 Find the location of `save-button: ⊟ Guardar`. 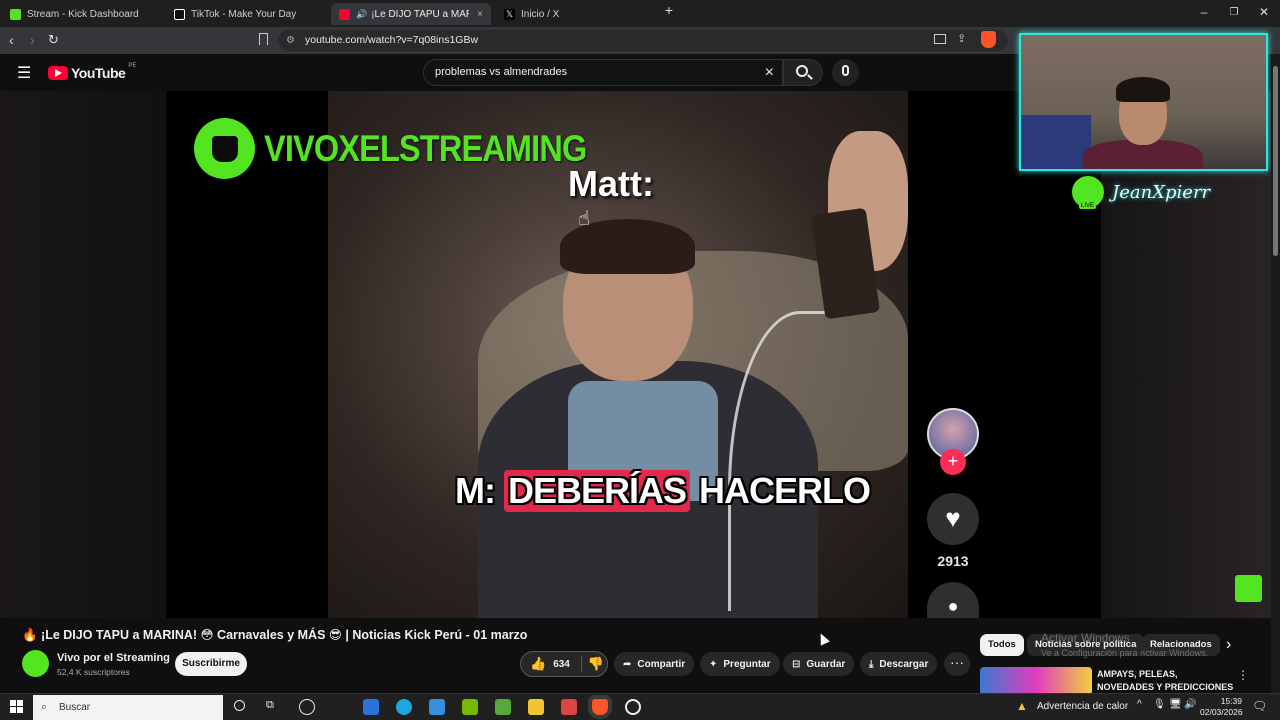

save-button: ⊟ Guardar is located at coordinates (819, 664).